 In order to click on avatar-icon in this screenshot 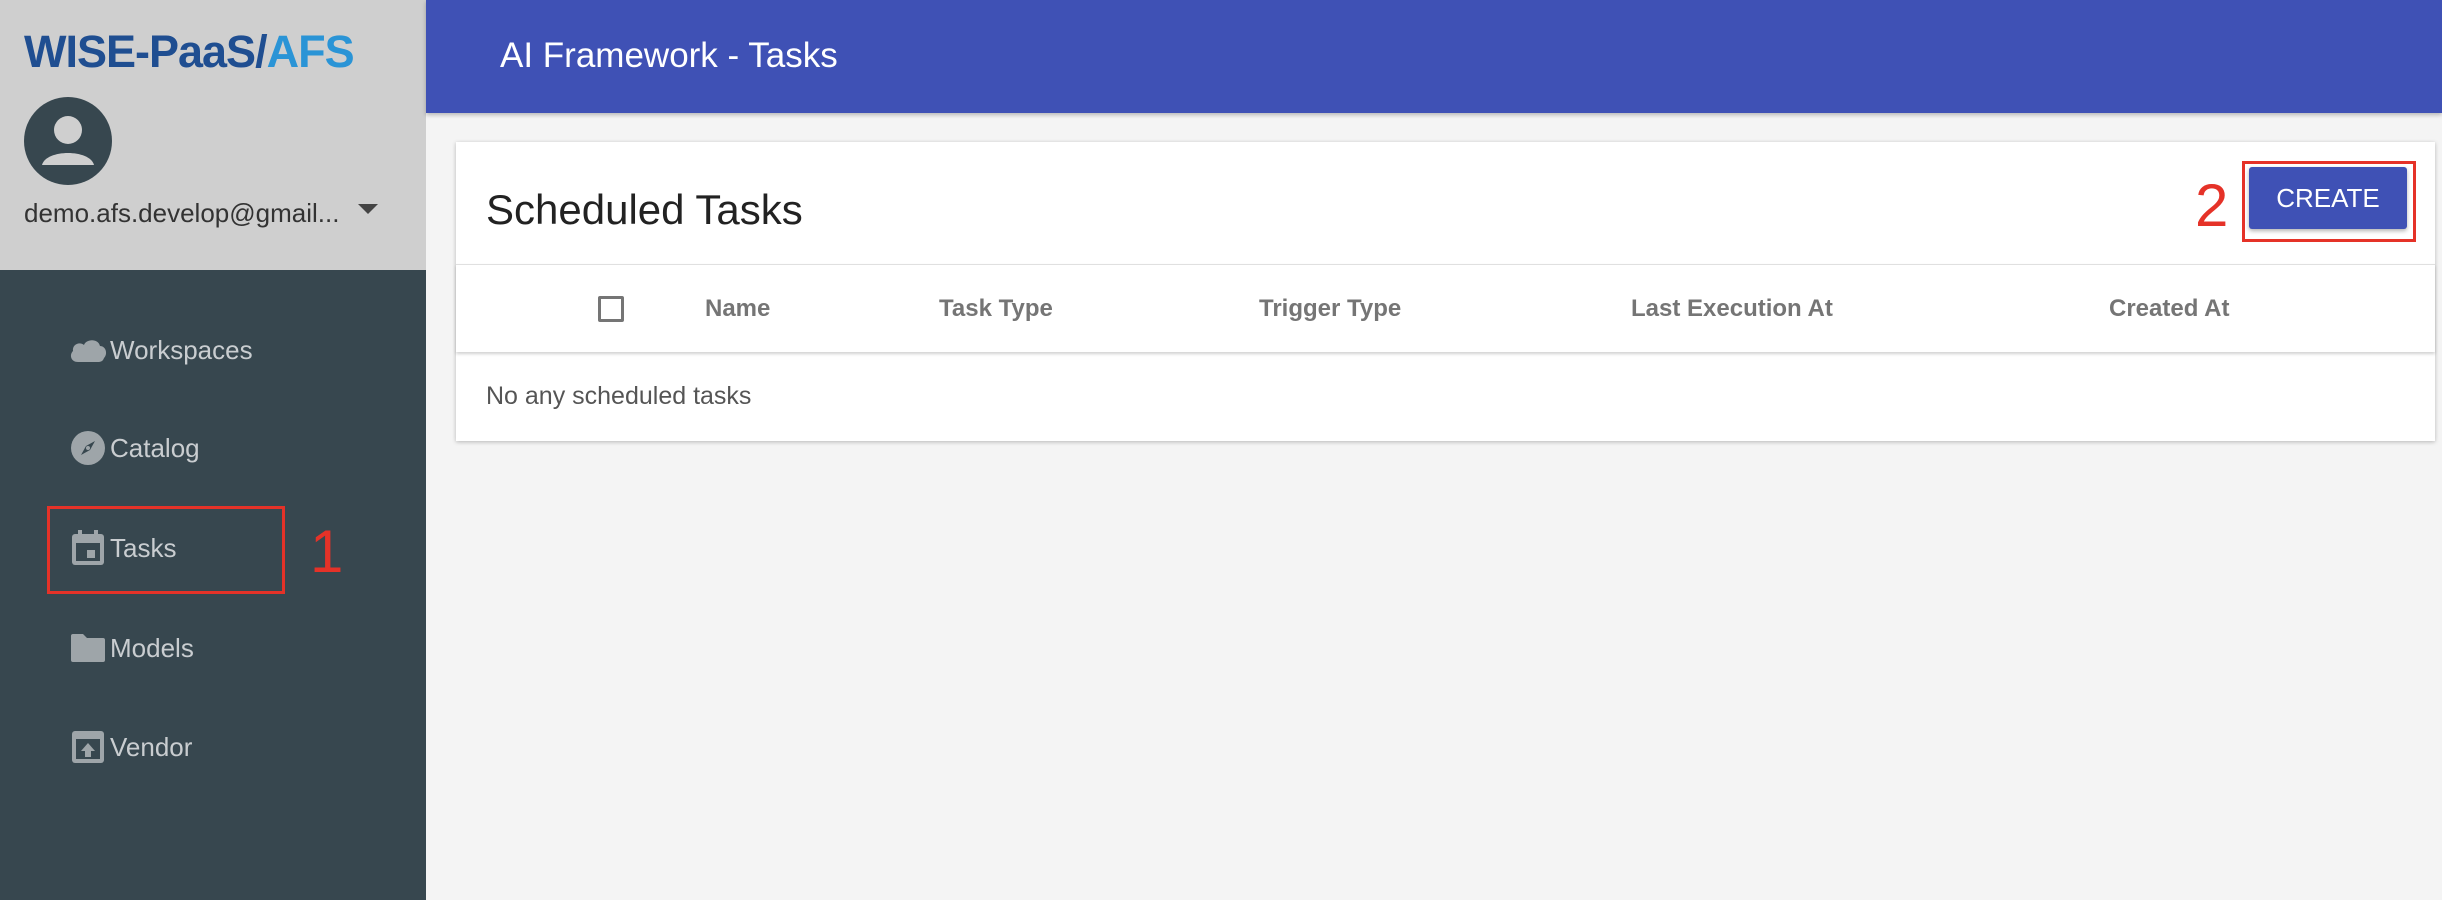, I will do `click(68, 141)`.